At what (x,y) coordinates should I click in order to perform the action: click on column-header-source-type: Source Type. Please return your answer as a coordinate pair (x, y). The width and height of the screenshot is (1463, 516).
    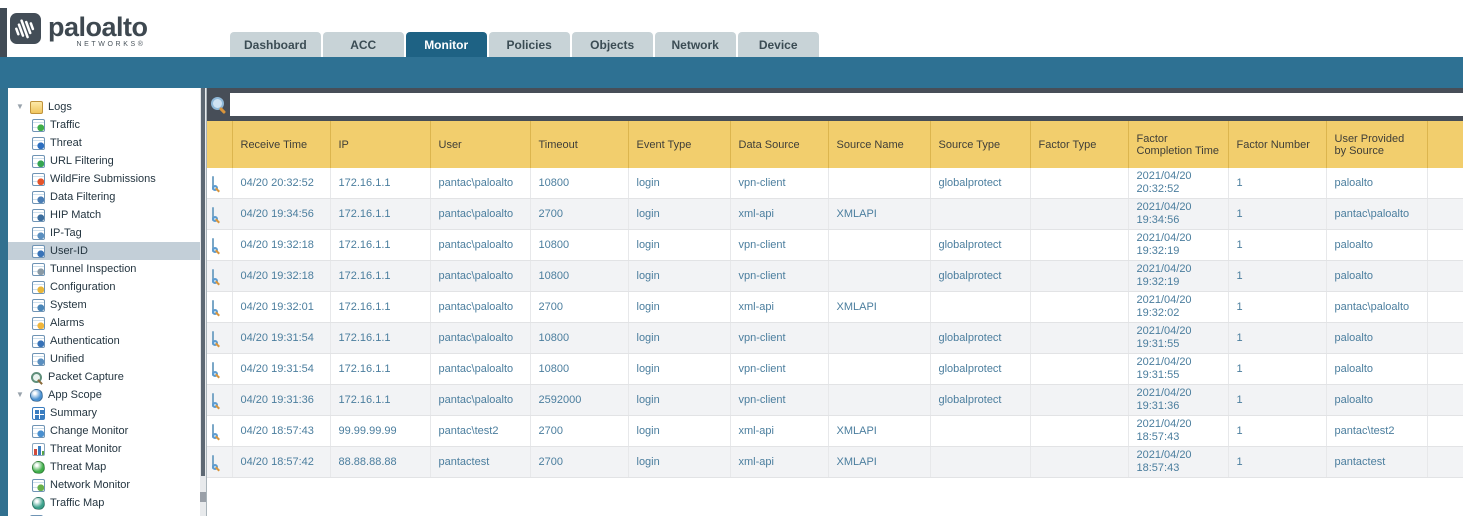
    Looking at the image, I should click on (979, 144).